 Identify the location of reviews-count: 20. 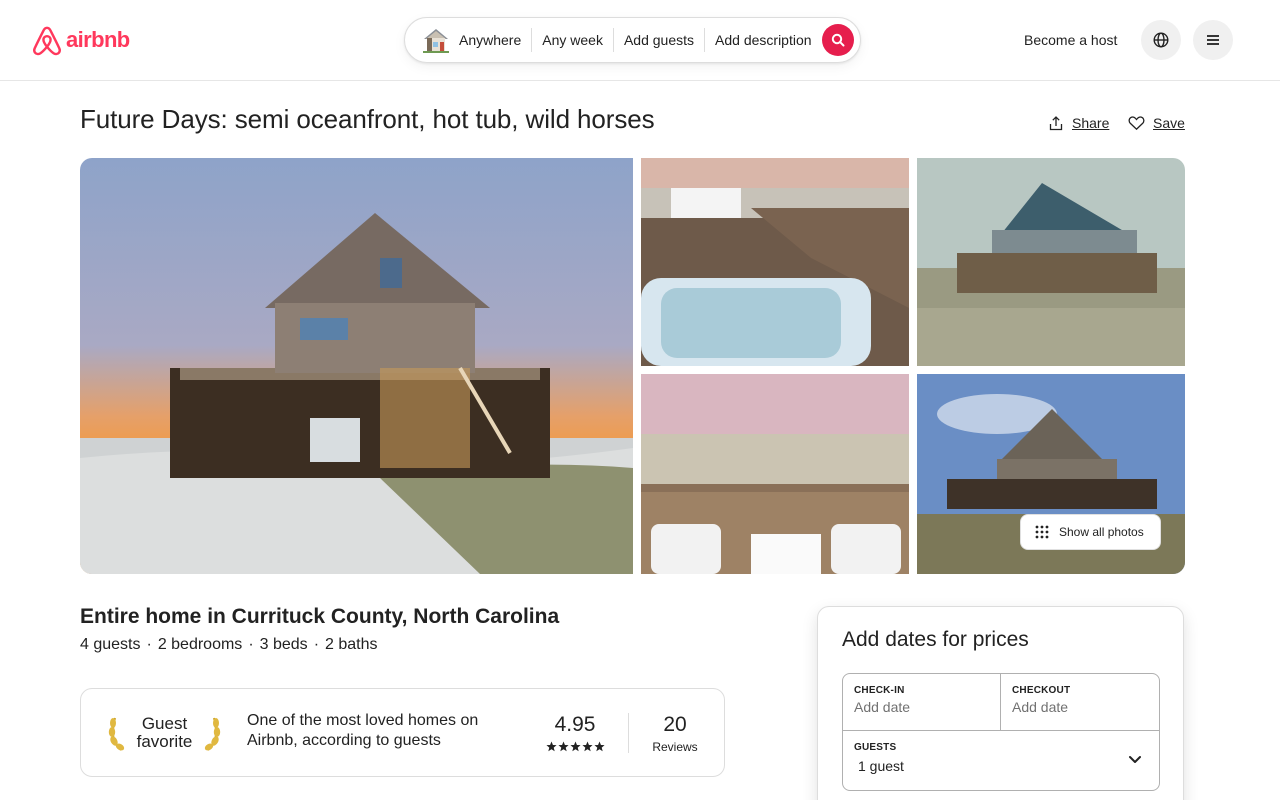
(675, 724).